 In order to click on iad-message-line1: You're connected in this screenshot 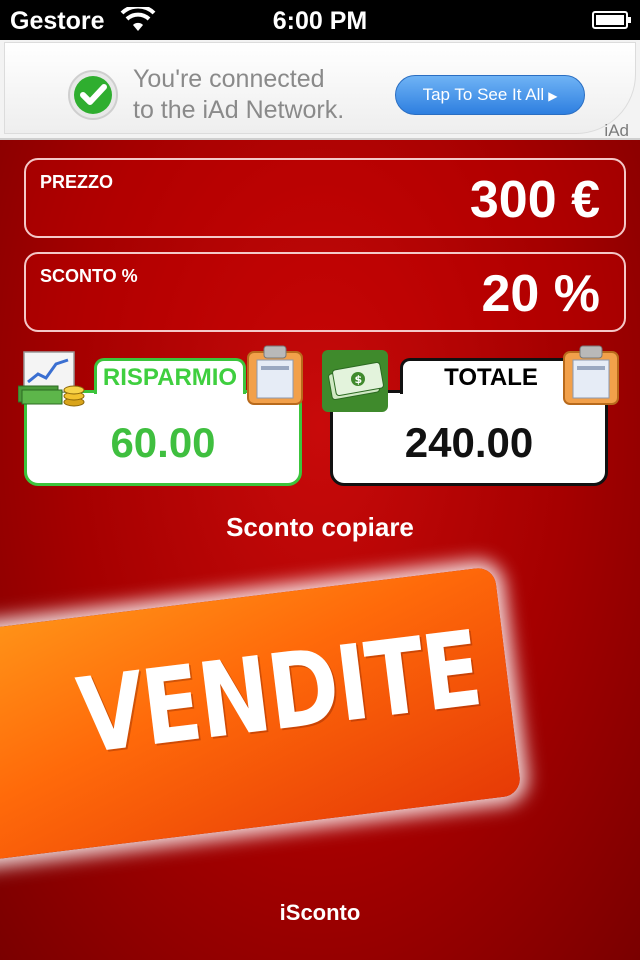, I will do `click(229, 79)`.